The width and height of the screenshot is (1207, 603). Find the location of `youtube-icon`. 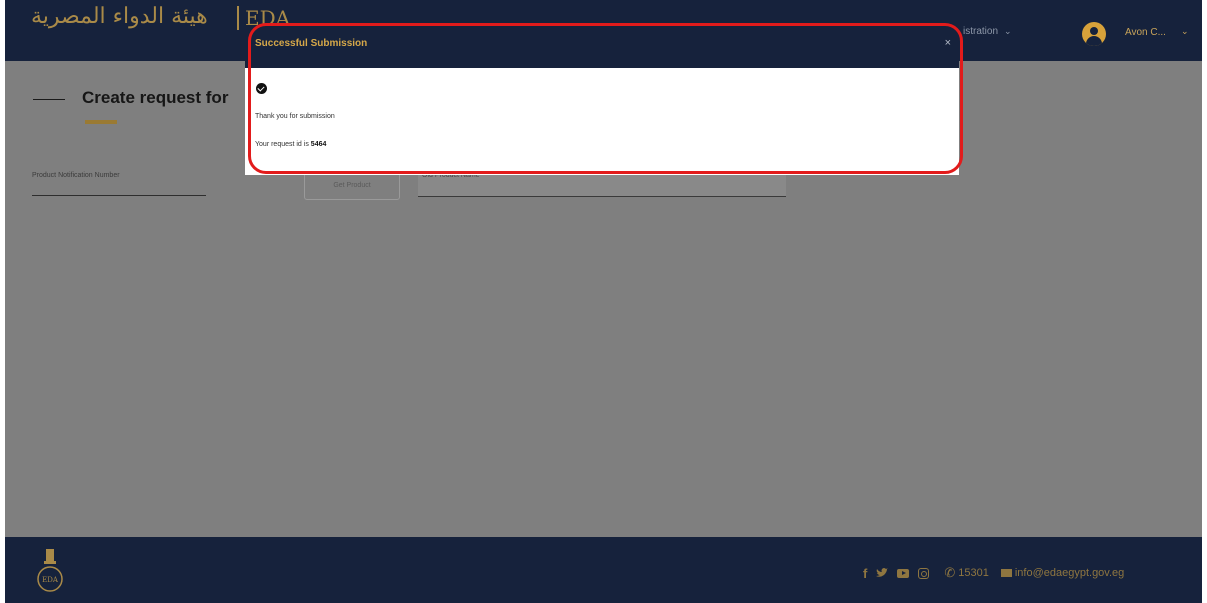

youtube-icon is located at coordinates (903, 573).